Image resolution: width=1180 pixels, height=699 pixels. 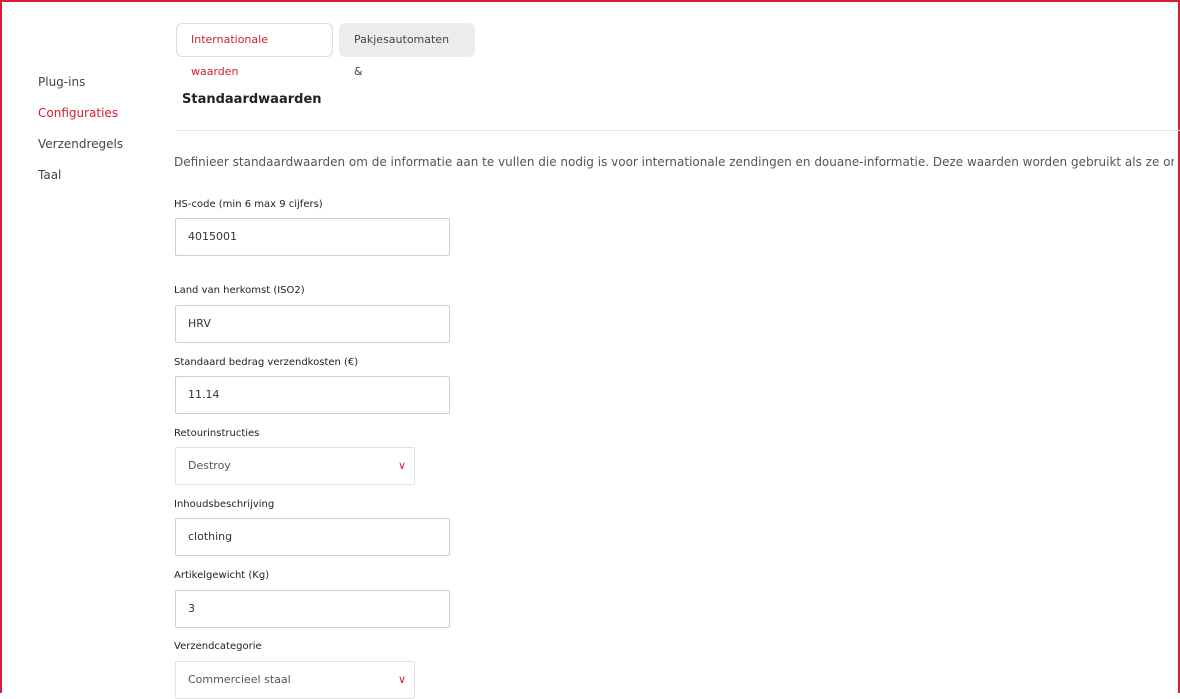 I want to click on chevron-down-icon: ∨, so click(x=401, y=465).